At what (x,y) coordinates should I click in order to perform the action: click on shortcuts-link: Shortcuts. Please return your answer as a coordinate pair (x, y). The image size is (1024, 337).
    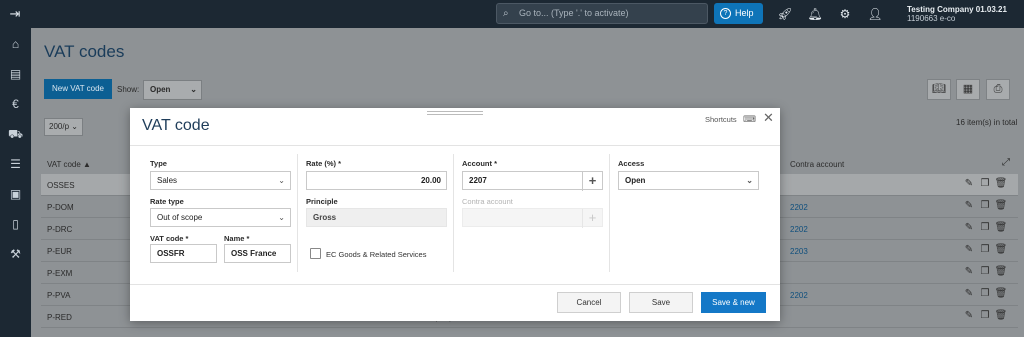
    Looking at the image, I should click on (721, 119).